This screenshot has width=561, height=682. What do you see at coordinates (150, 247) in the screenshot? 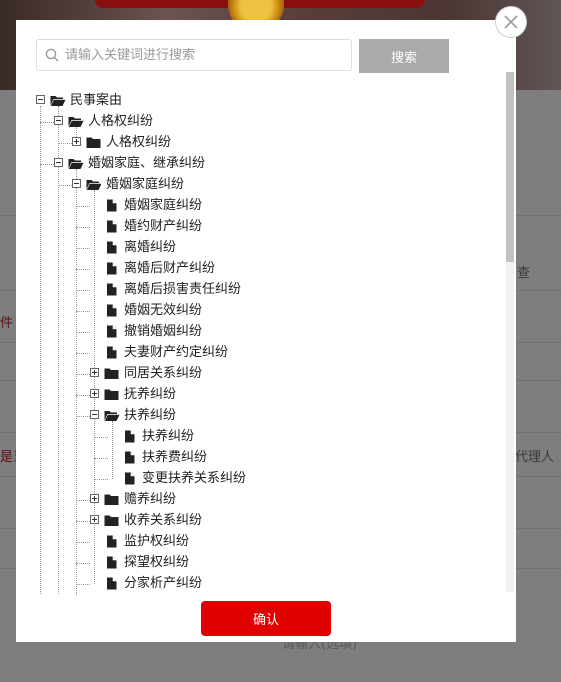
I see `tree-item-label: 离婚纠纷` at bounding box center [150, 247].